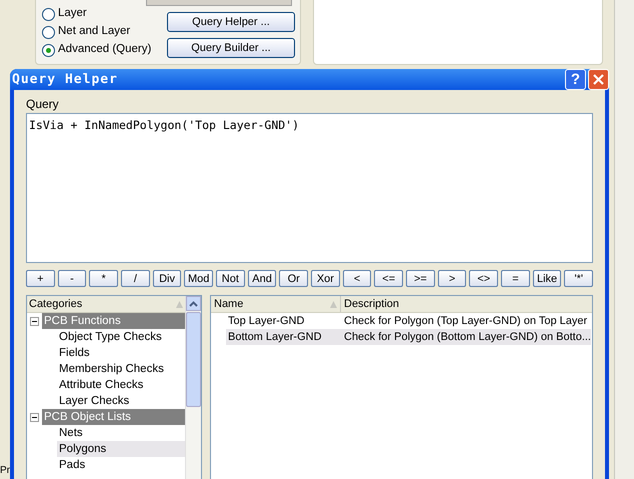 This screenshot has height=479, width=634. Describe the element at coordinates (465, 321) in the screenshot. I see `table-cell-text: Check for Polygon (Top Layer-GND) on Top Layer` at that location.